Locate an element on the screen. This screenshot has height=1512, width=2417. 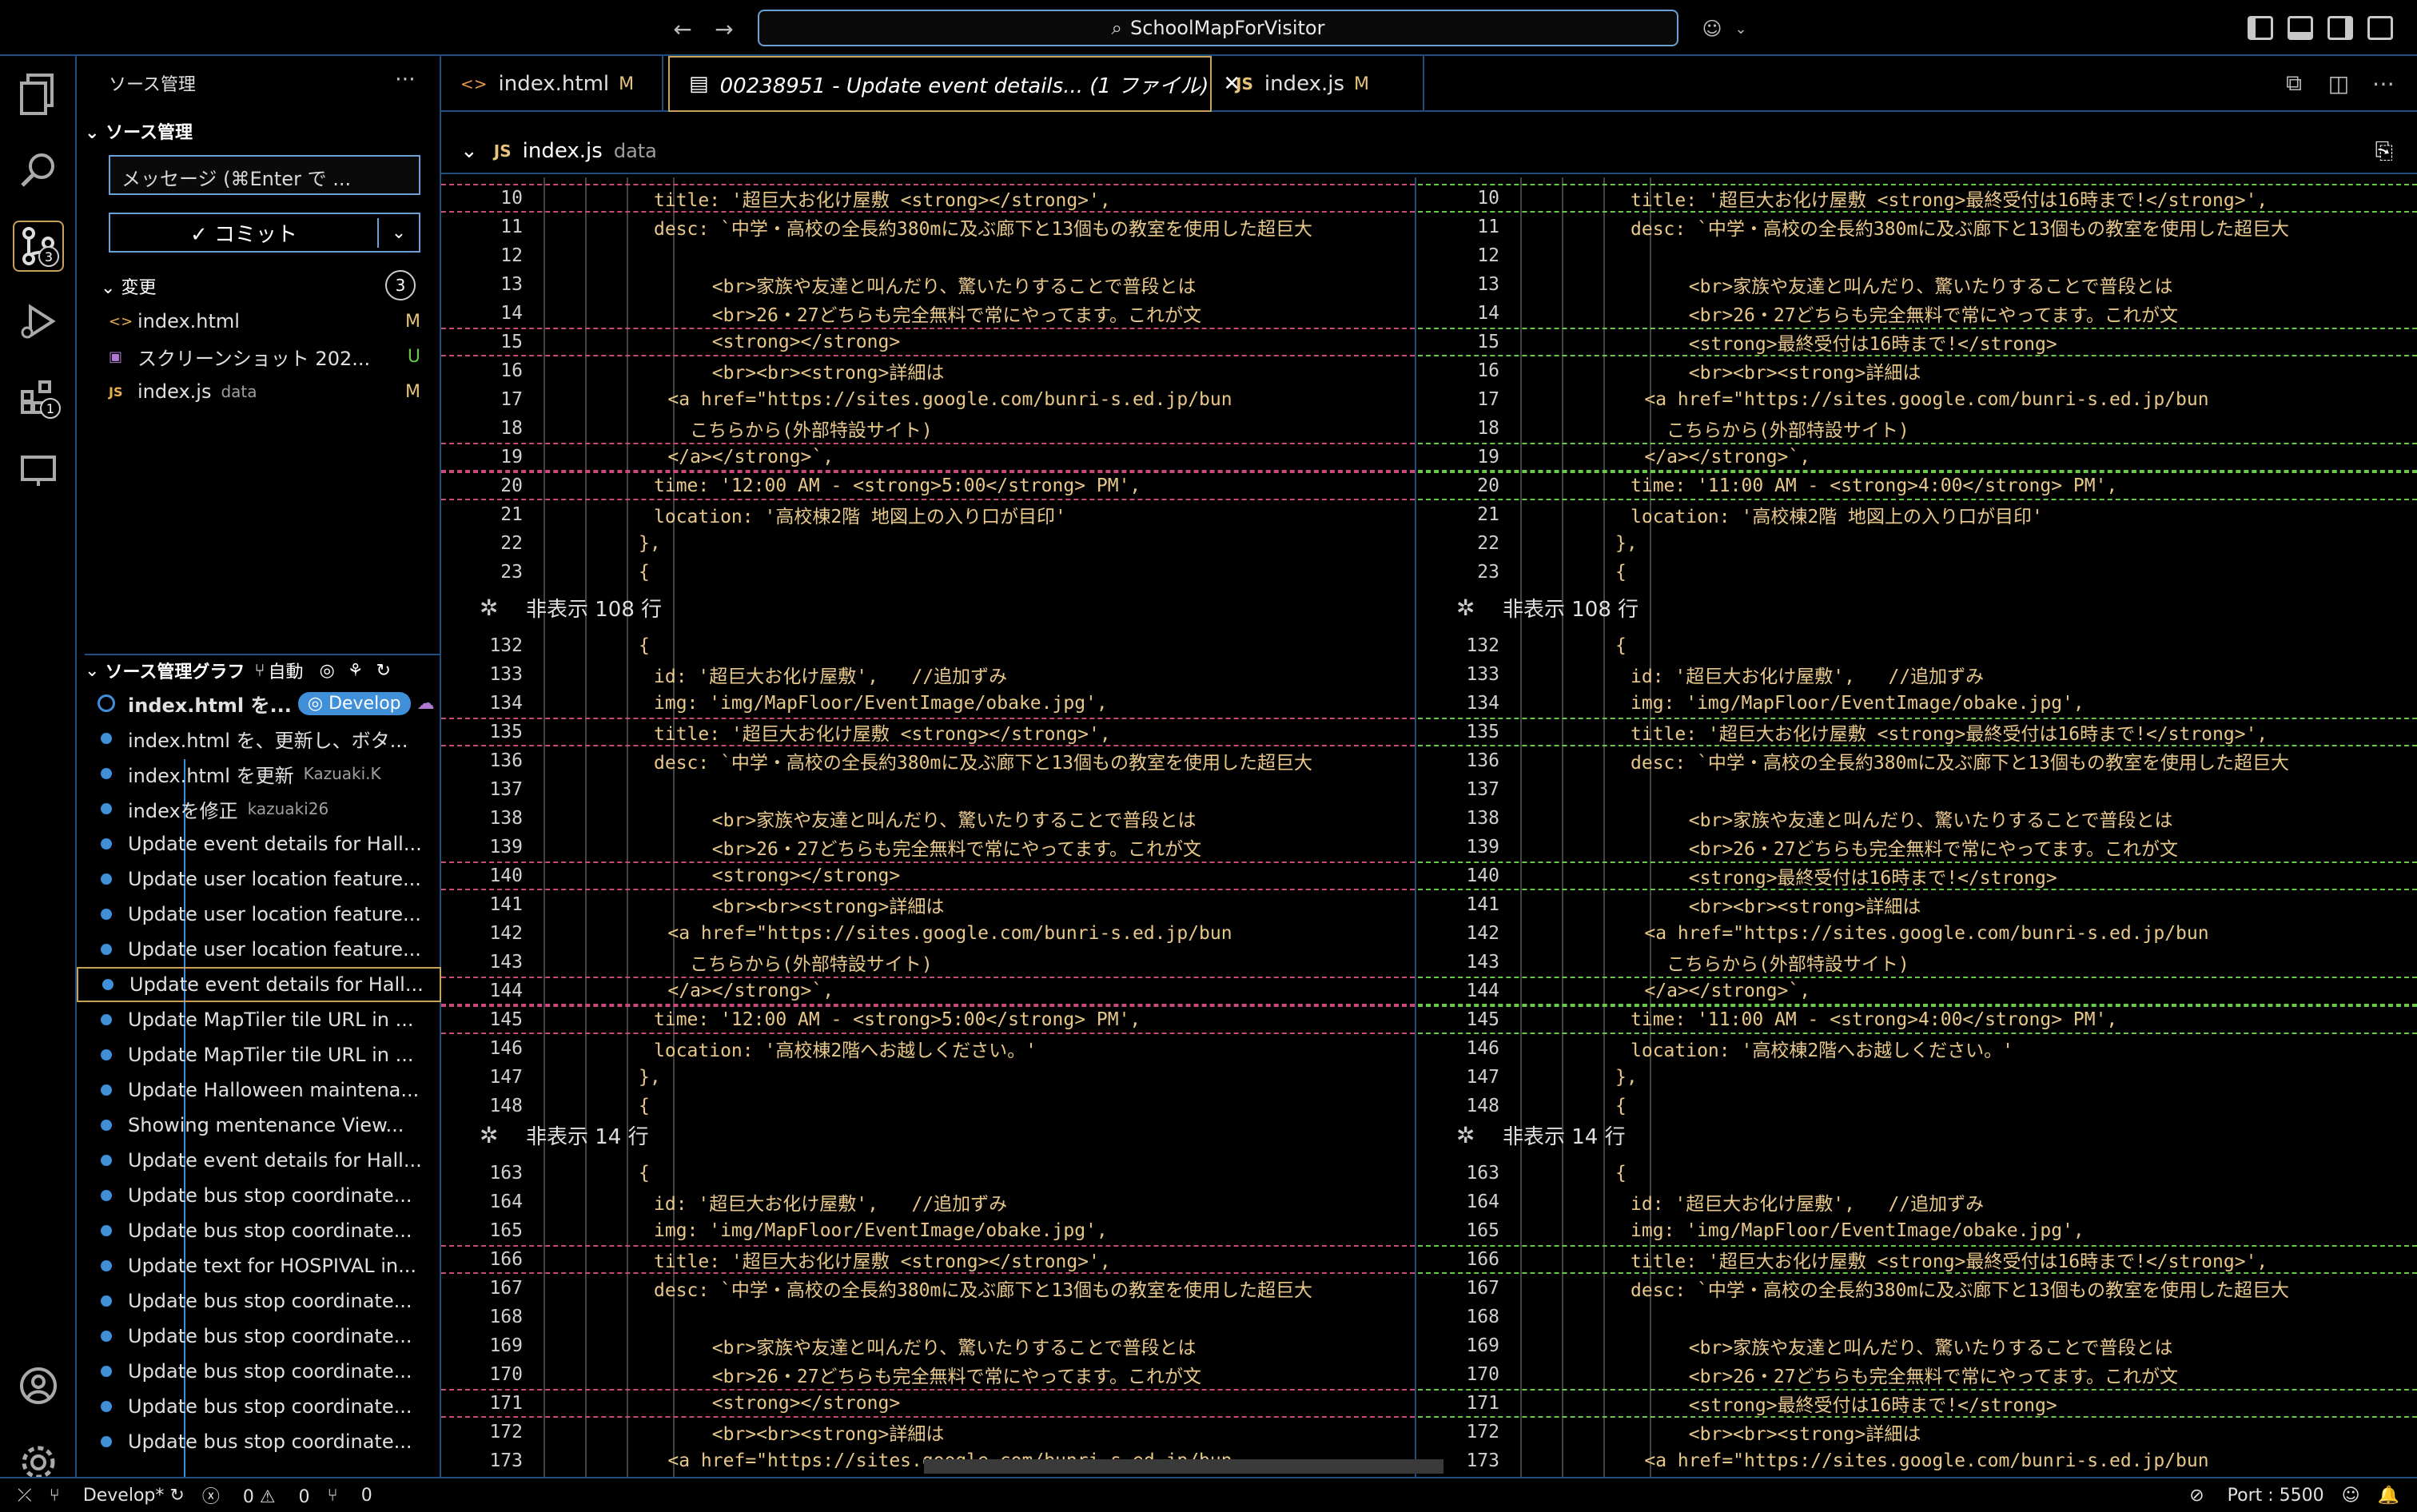
code-line: 138 <br>家族や友達と叫んだり、驚いたりすることで普段とは is located at coordinates (1917, 819).